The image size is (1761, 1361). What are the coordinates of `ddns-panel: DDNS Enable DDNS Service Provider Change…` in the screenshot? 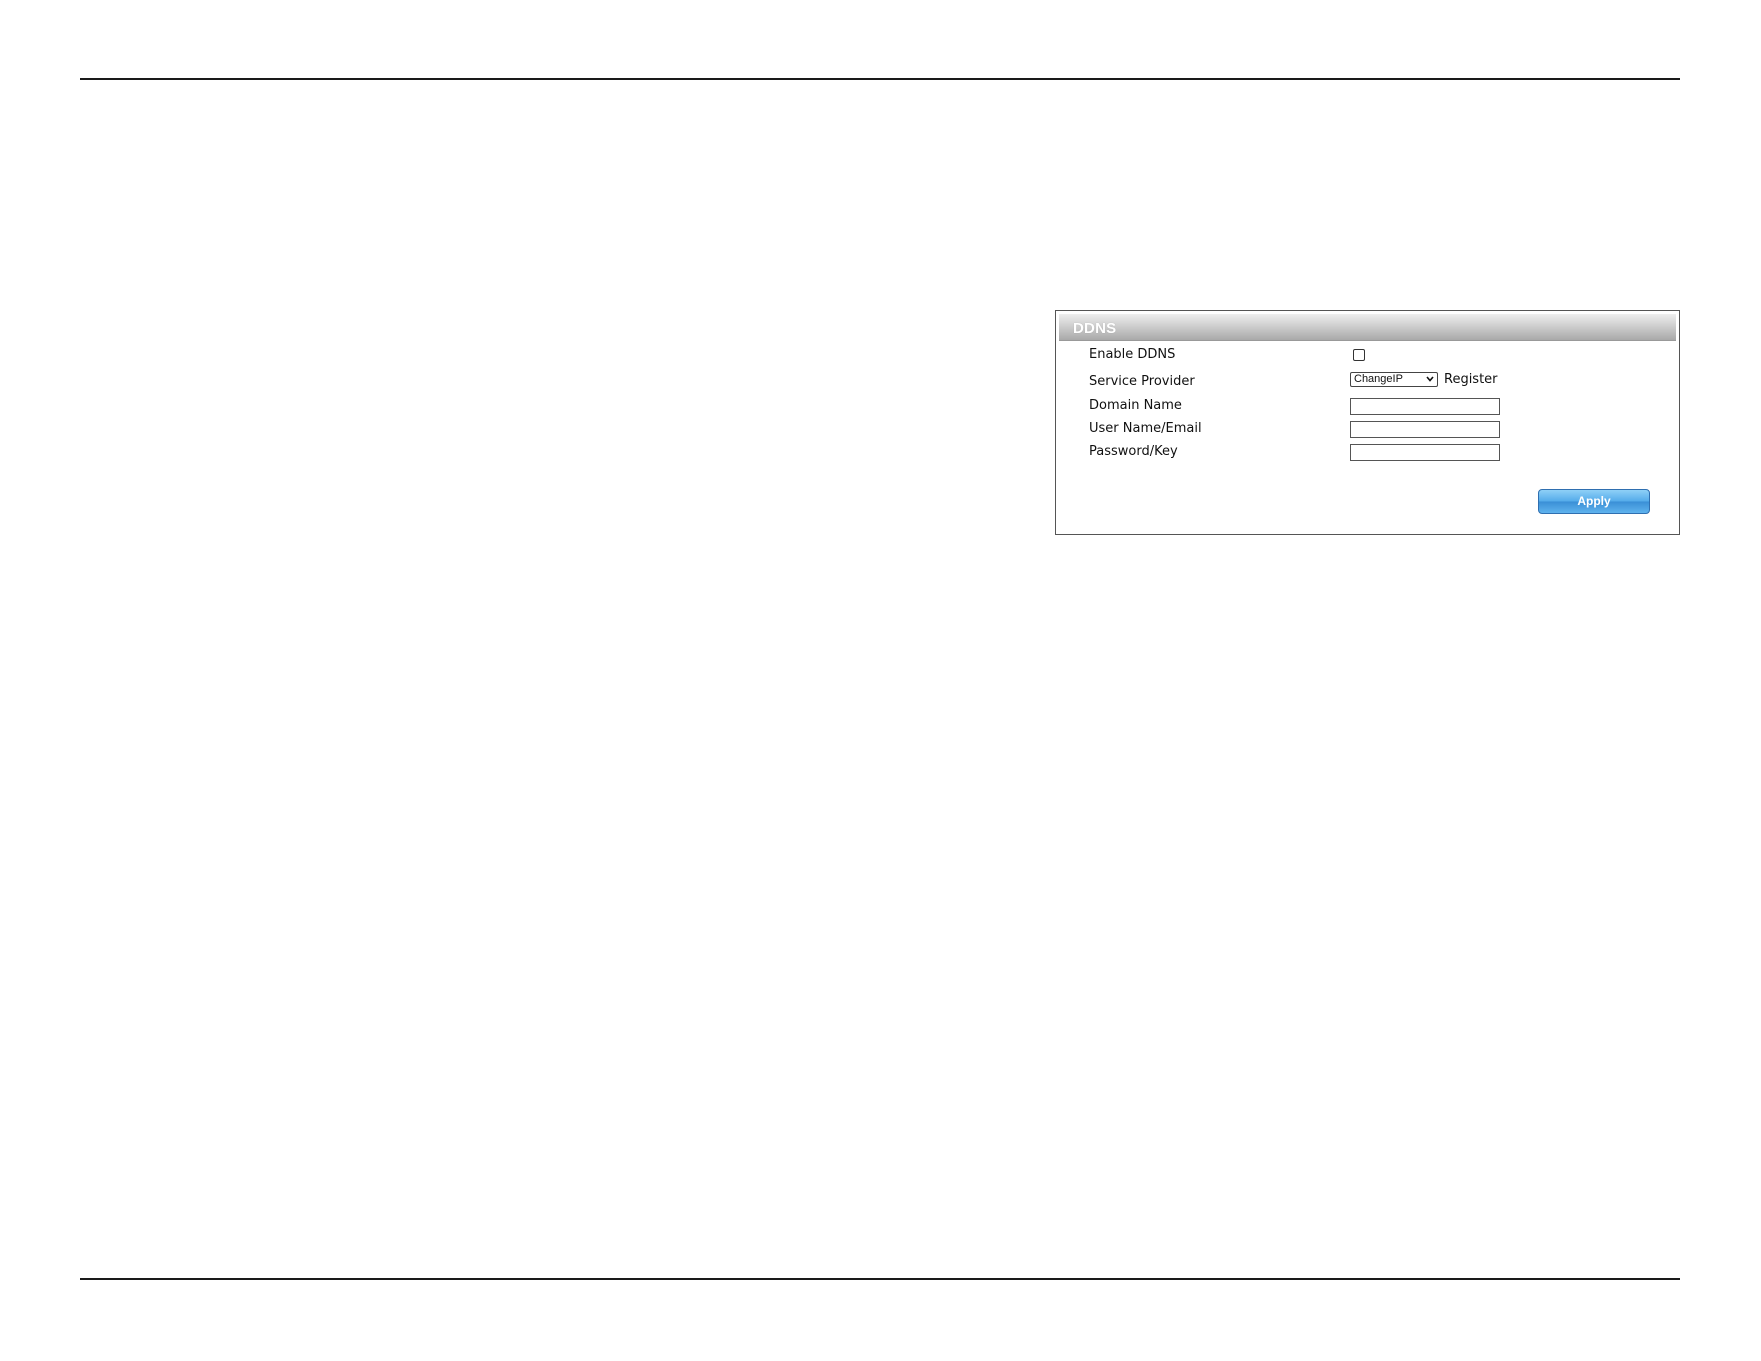 It's located at (1367, 422).